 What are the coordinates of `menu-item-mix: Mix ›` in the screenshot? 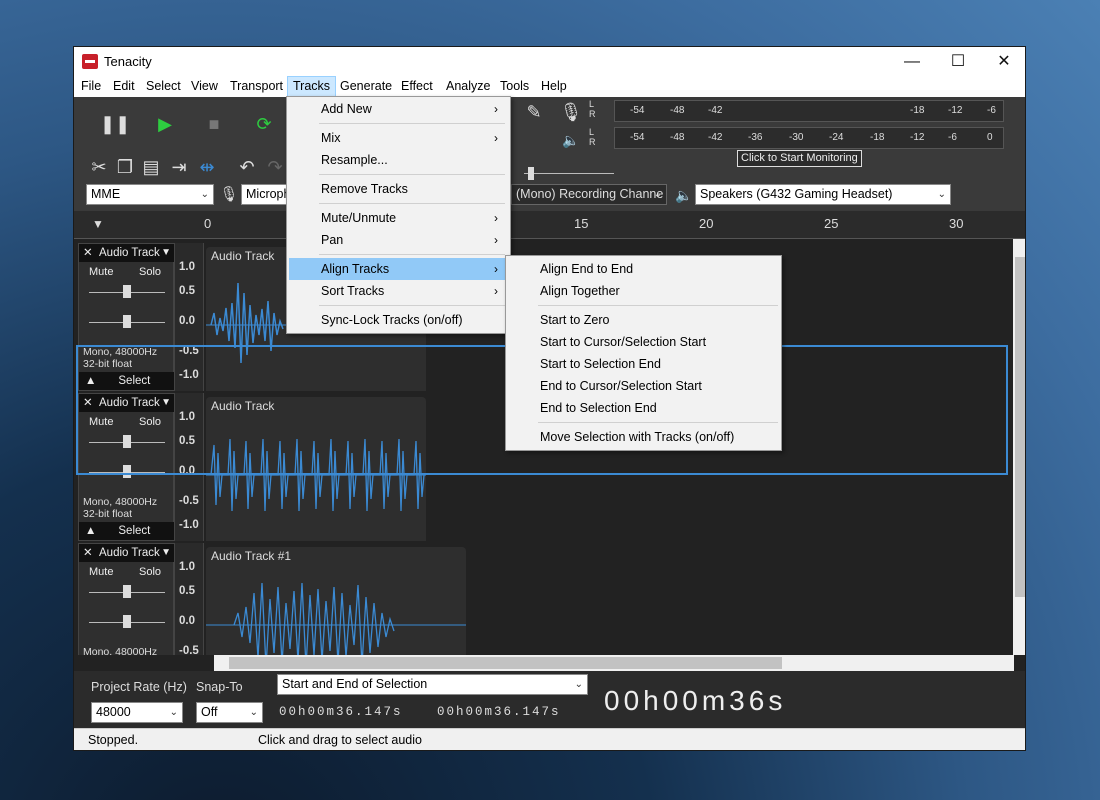 It's located at (398, 138).